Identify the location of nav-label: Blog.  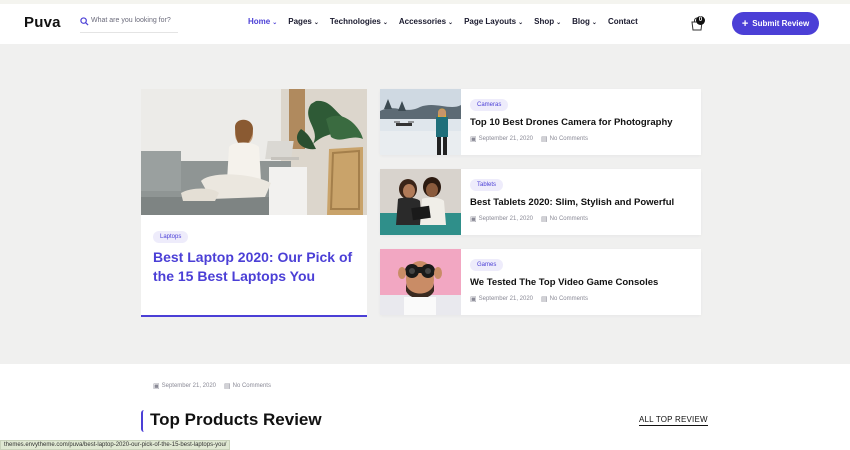
(581, 21).